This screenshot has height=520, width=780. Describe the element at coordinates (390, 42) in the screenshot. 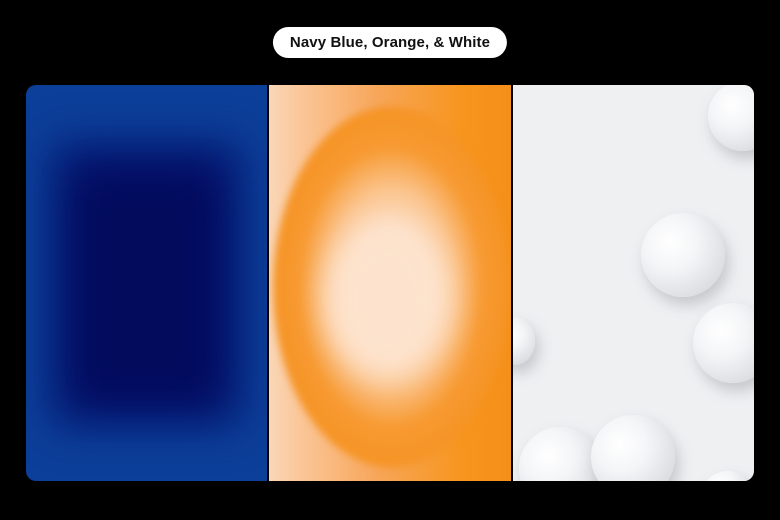

I see `page-title: Navy Blue, Orange, & White` at that location.